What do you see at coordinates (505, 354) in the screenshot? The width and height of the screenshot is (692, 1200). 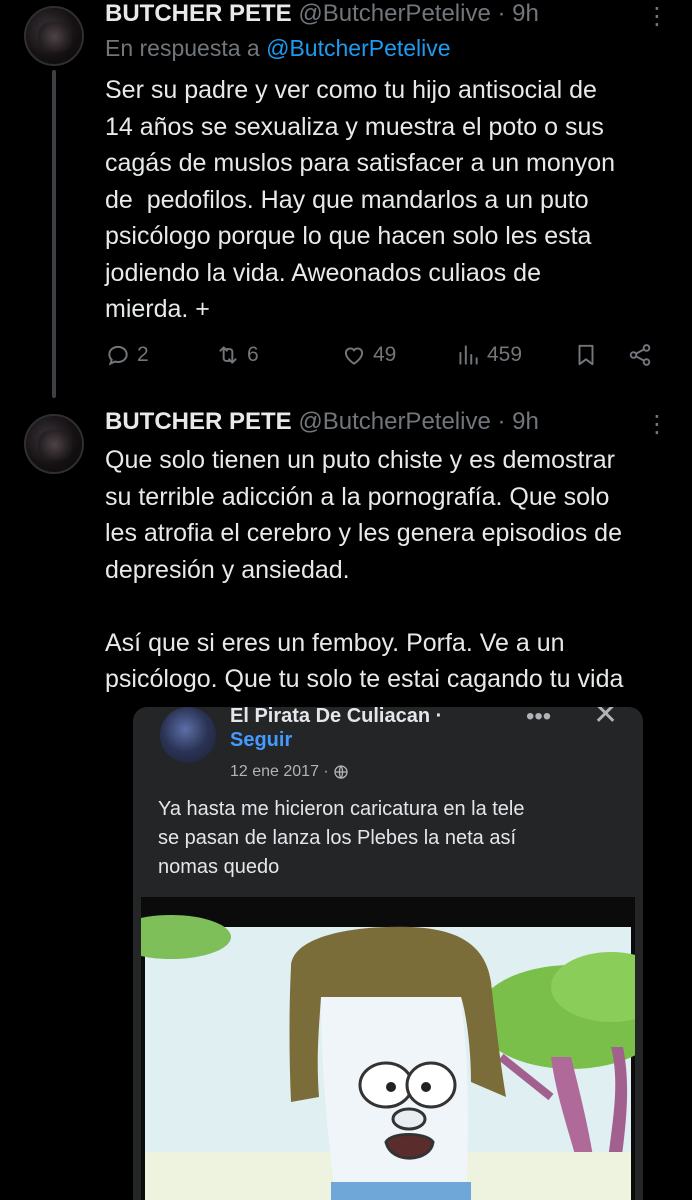 I see `views-count: 459` at bounding box center [505, 354].